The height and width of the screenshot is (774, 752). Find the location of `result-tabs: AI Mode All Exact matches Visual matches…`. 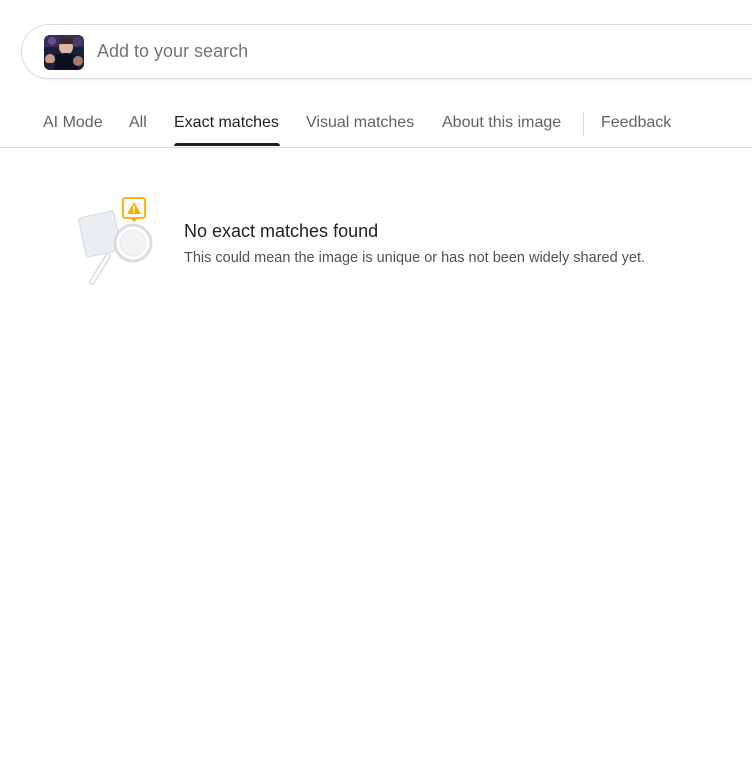

result-tabs: AI Mode All Exact matches Visual matches… is located at coordinates (376, 124).